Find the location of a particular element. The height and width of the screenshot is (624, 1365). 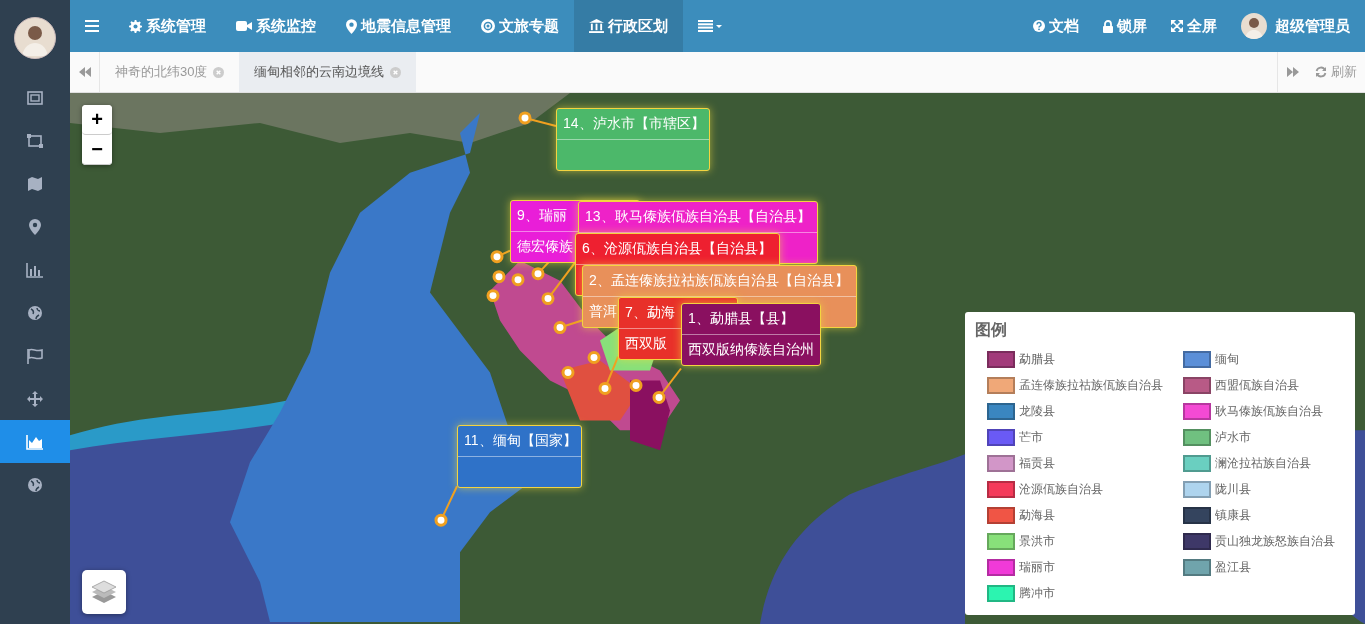

legend-label: 勐腊县 is located at coordinates (1037, 359).